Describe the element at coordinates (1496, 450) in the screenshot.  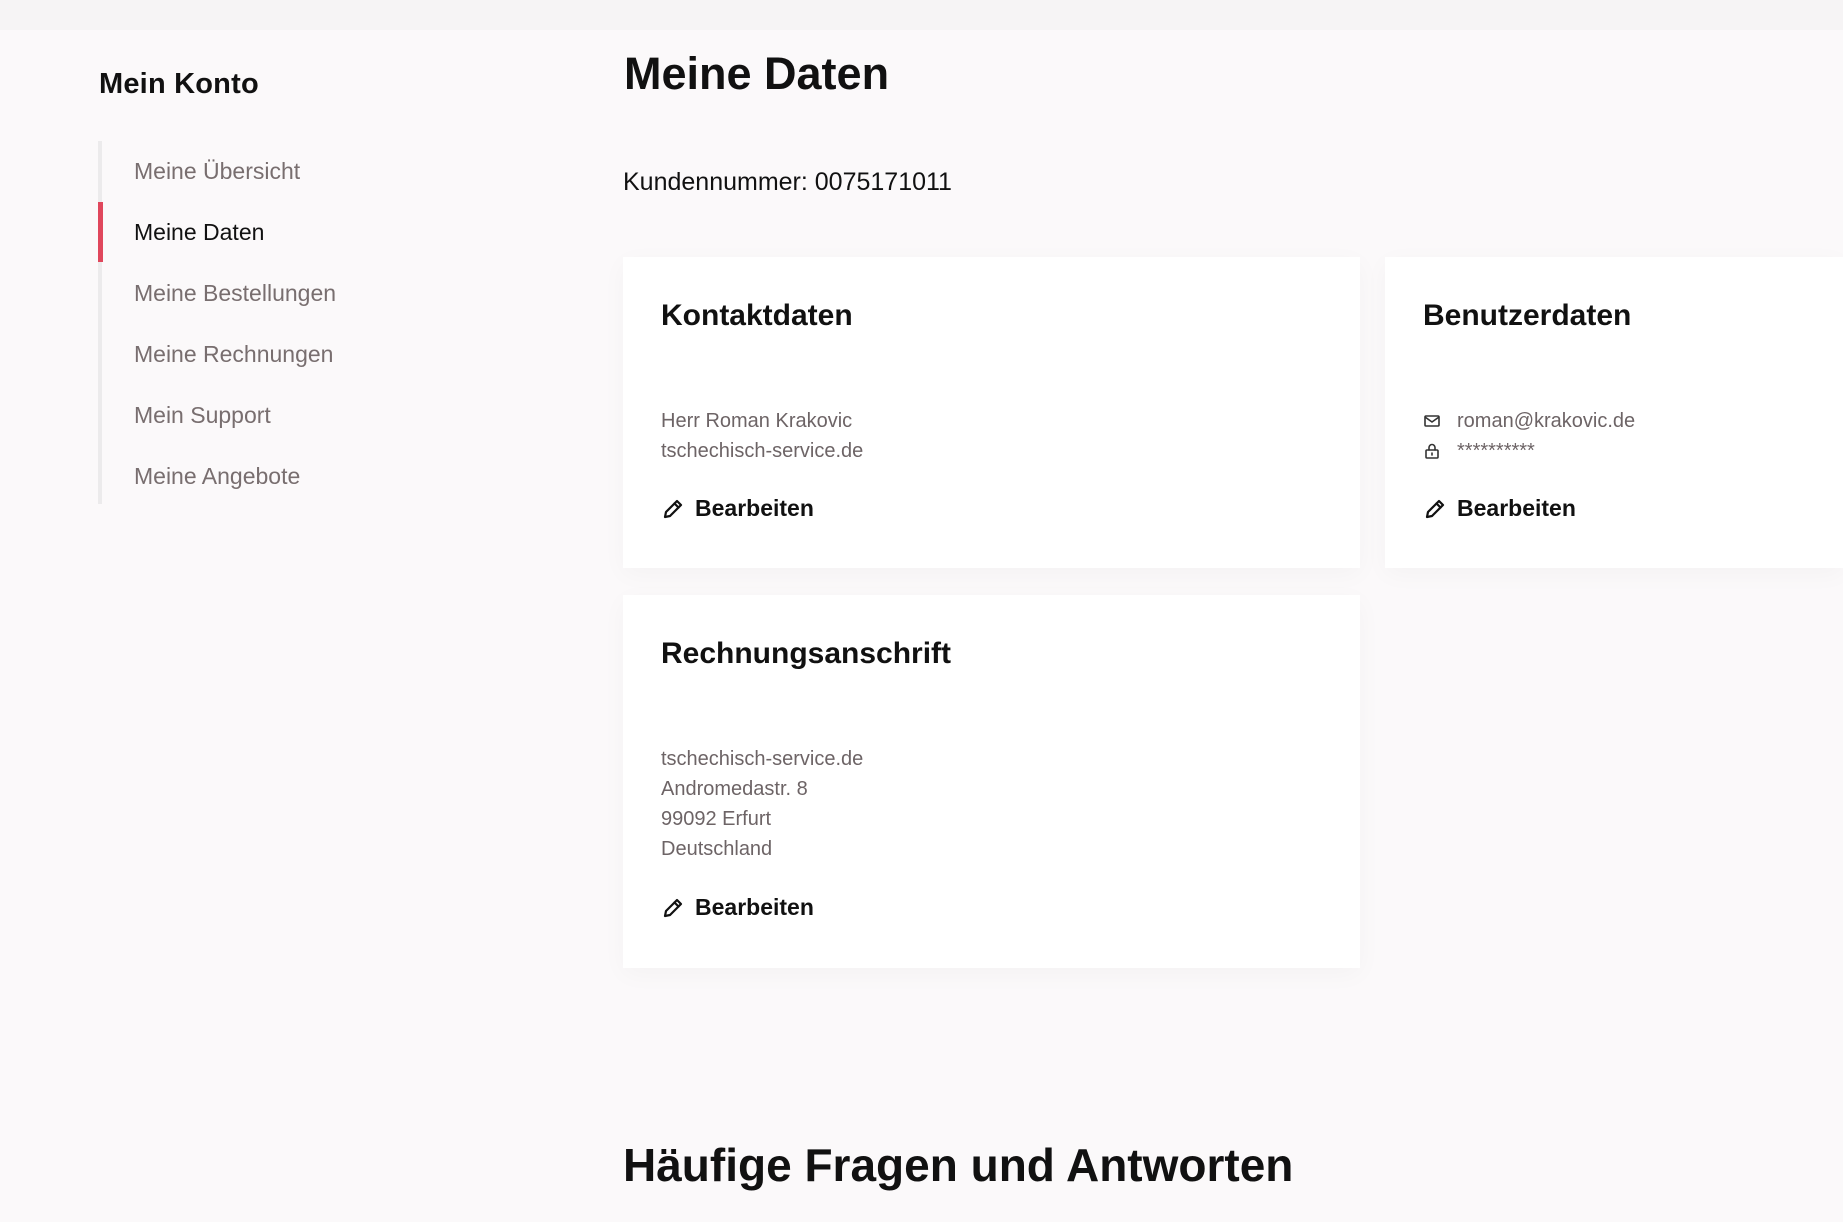
I see `user-password: **********` at that location.